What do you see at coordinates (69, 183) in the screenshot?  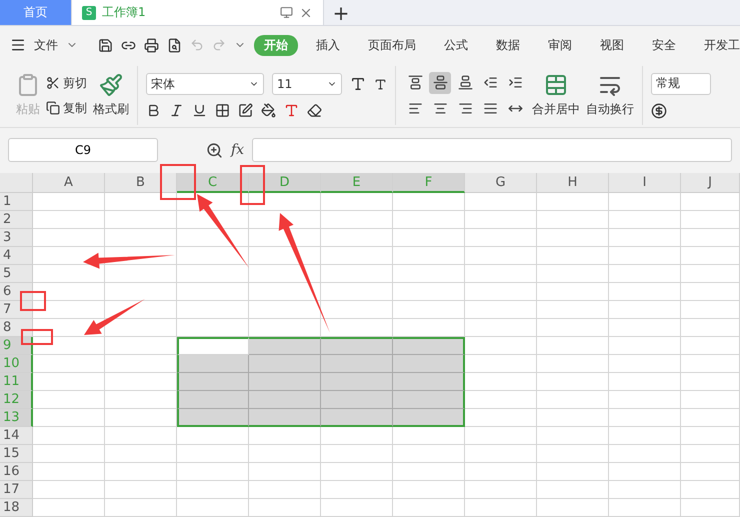 I see `column-header: A` at bounding box center [69, 183].